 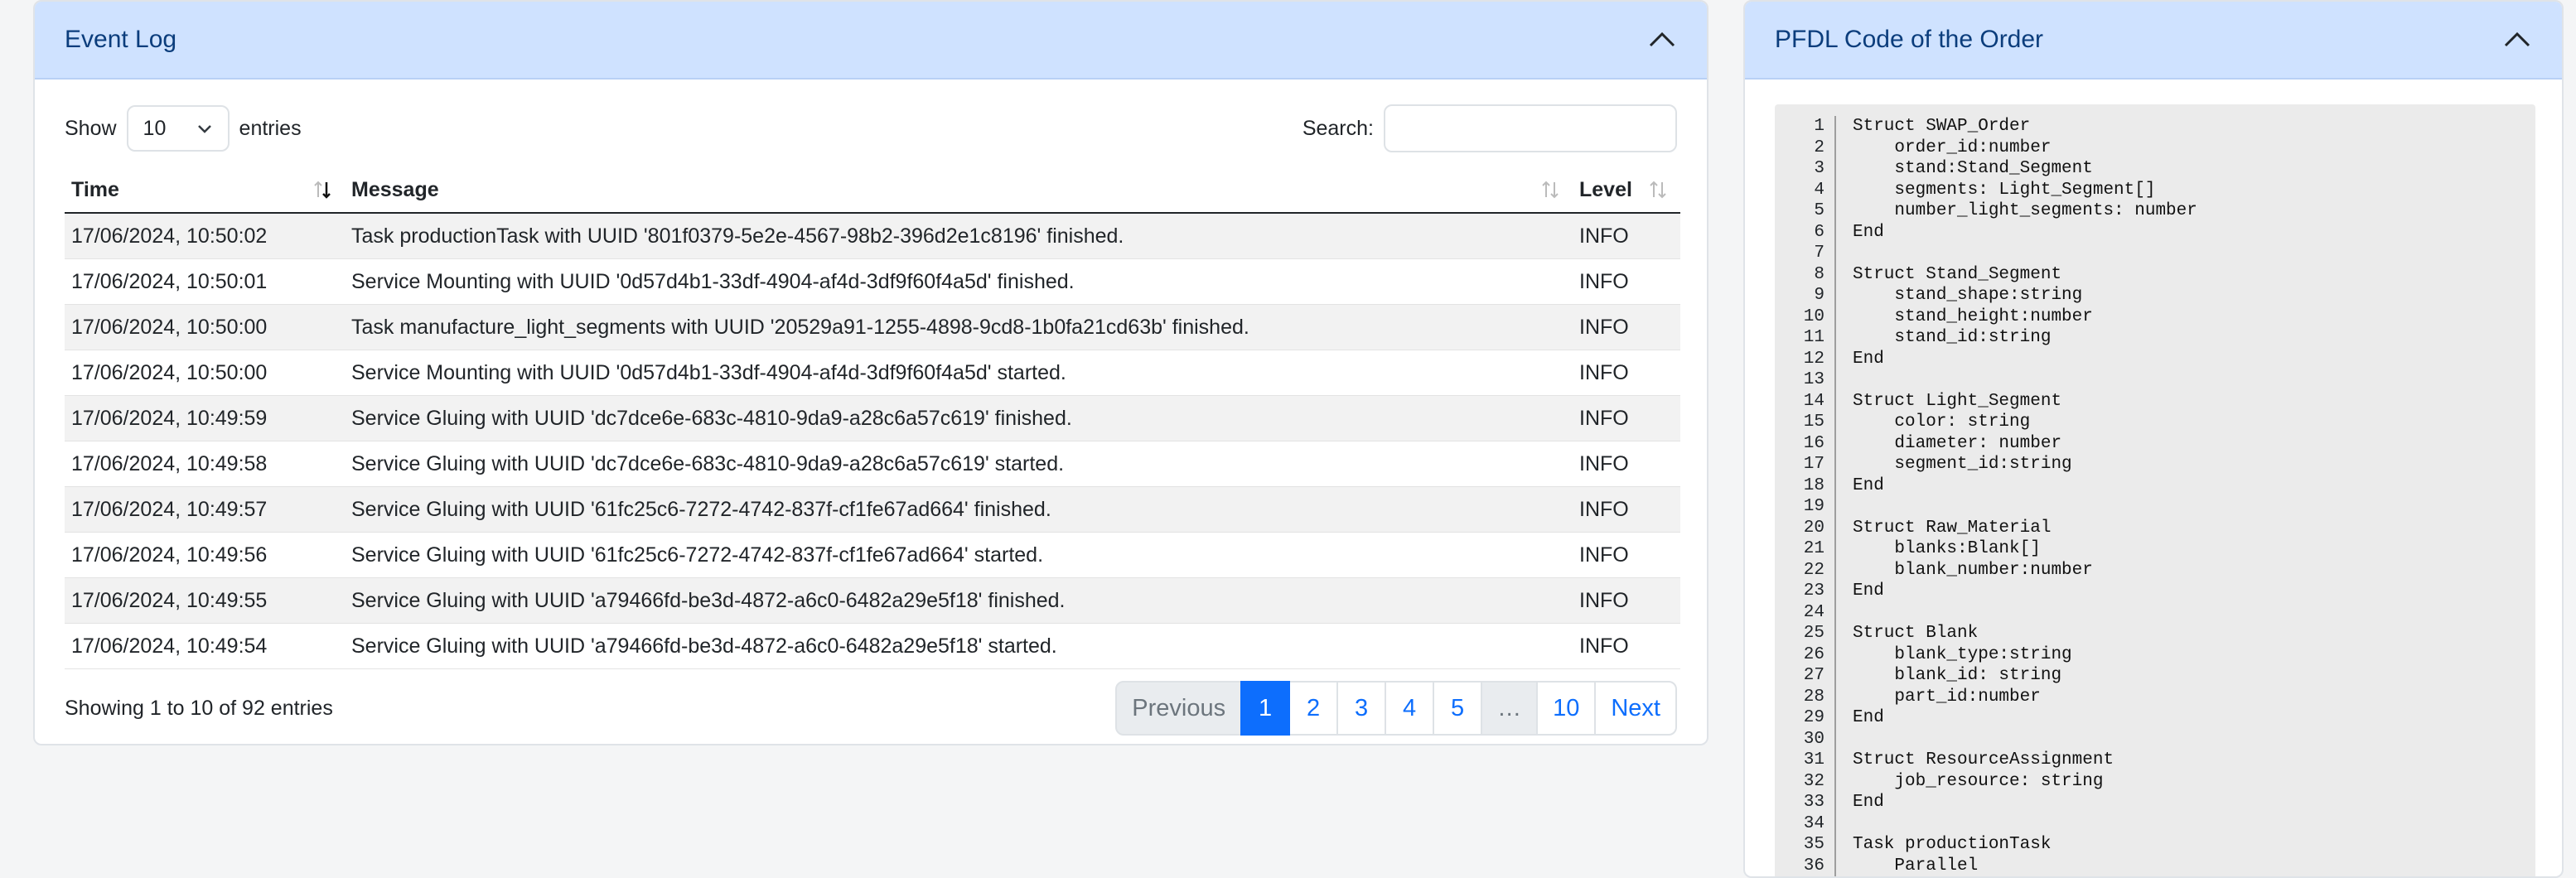 What do you see at coordinates (1973, 570) in the screenshot?
I see `code-text: blank_number:number` at bounding box center [1973, 570].